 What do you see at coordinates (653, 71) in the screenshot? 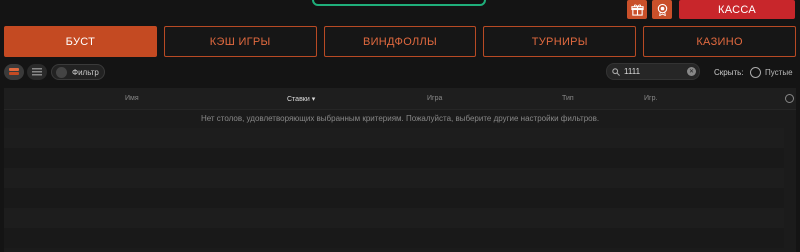
I see `search-input: 1111 ✕` at bounding box center [653, 71].